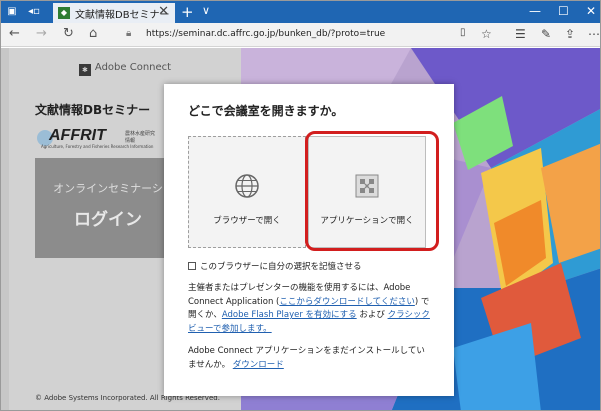 This screenshot has height=411, width=601. Describe the element at coordinates (108, 188) in the screenshot. I see `online-seminar-text: オンラインセミナーシ` at that location.